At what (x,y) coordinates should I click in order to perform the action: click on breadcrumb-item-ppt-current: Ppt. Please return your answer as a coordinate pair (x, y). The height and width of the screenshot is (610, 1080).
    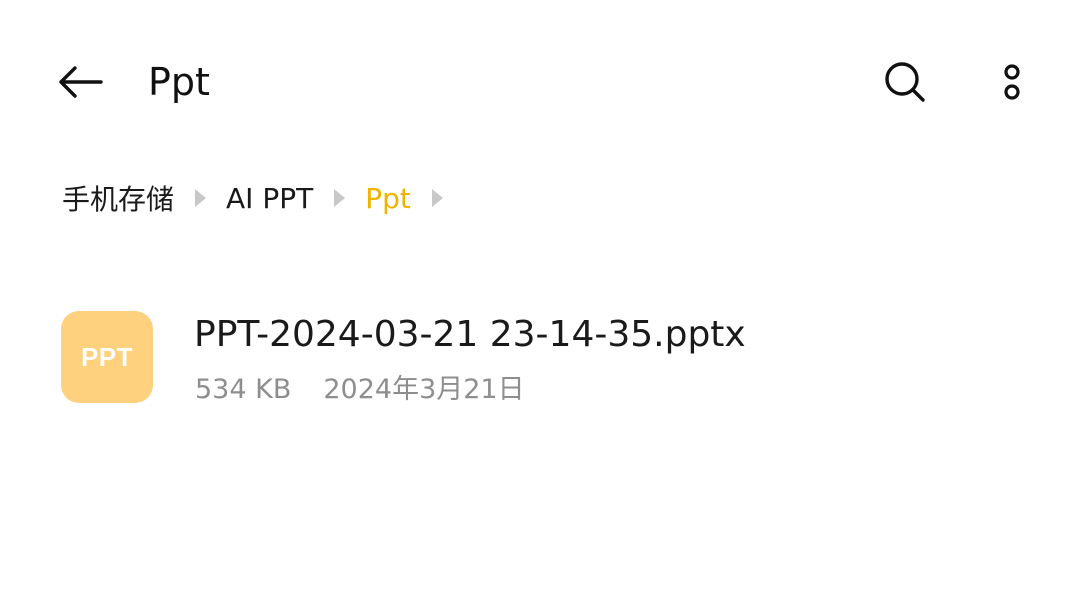
    Looking at the image, I should click on (388, 198).